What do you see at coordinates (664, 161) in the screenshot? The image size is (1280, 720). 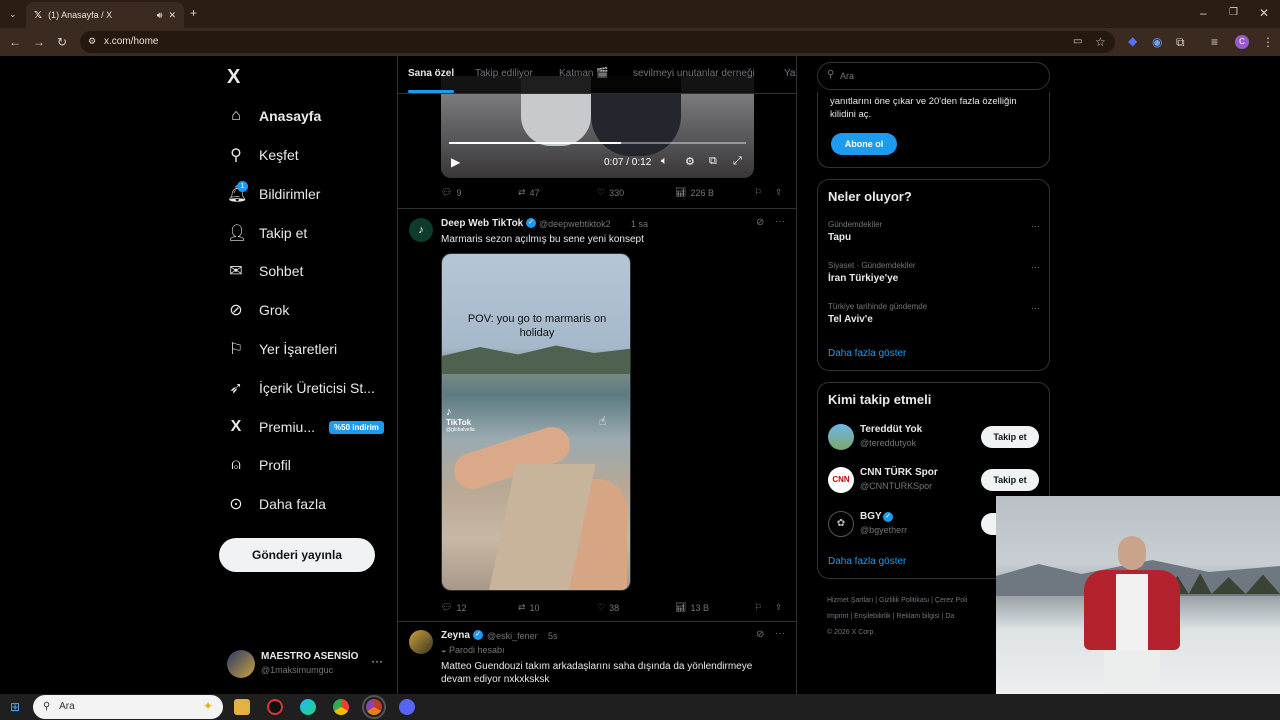 I see `volume-icon: 🔈︎` at bounding box center [664, 161].